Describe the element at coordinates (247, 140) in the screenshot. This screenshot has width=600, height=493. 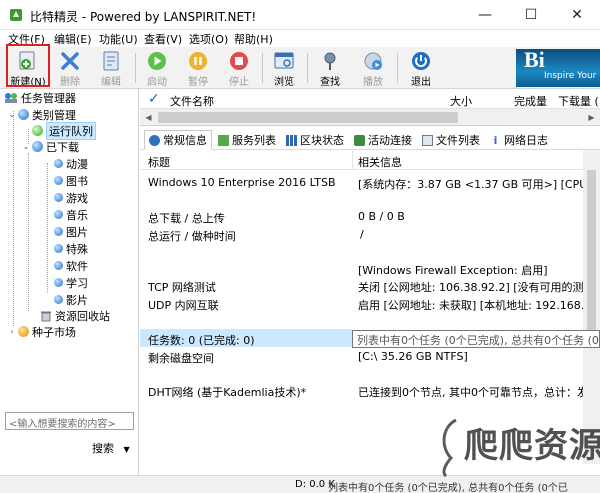
I see `tab-service-list: 服务列表` at that location.